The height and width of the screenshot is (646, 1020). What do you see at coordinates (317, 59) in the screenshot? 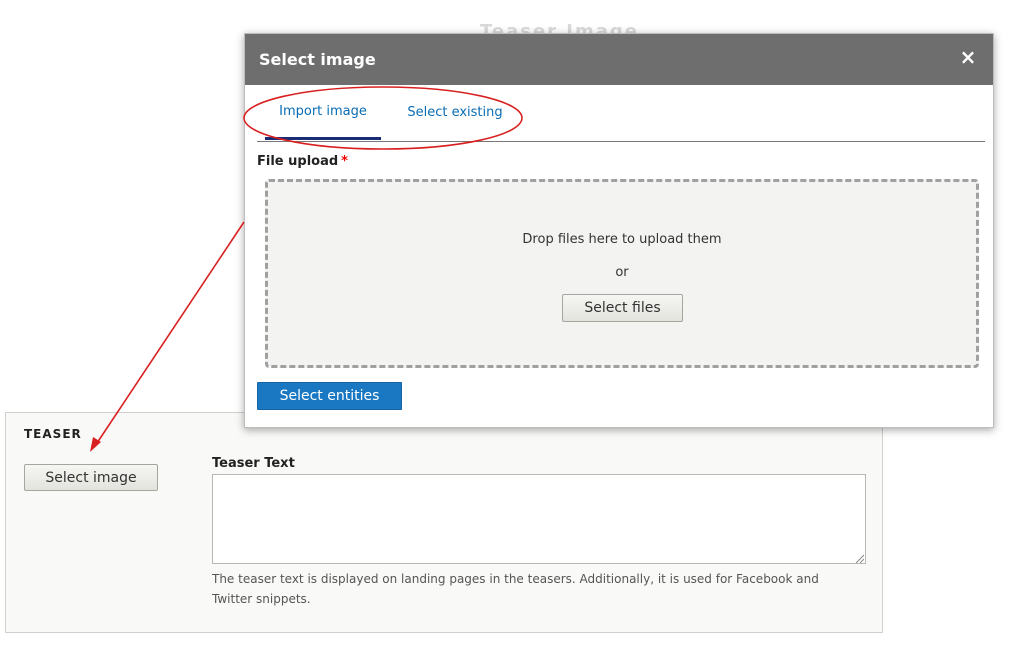
I see `dialog-title: Select image` at bounding box center [317, 59].